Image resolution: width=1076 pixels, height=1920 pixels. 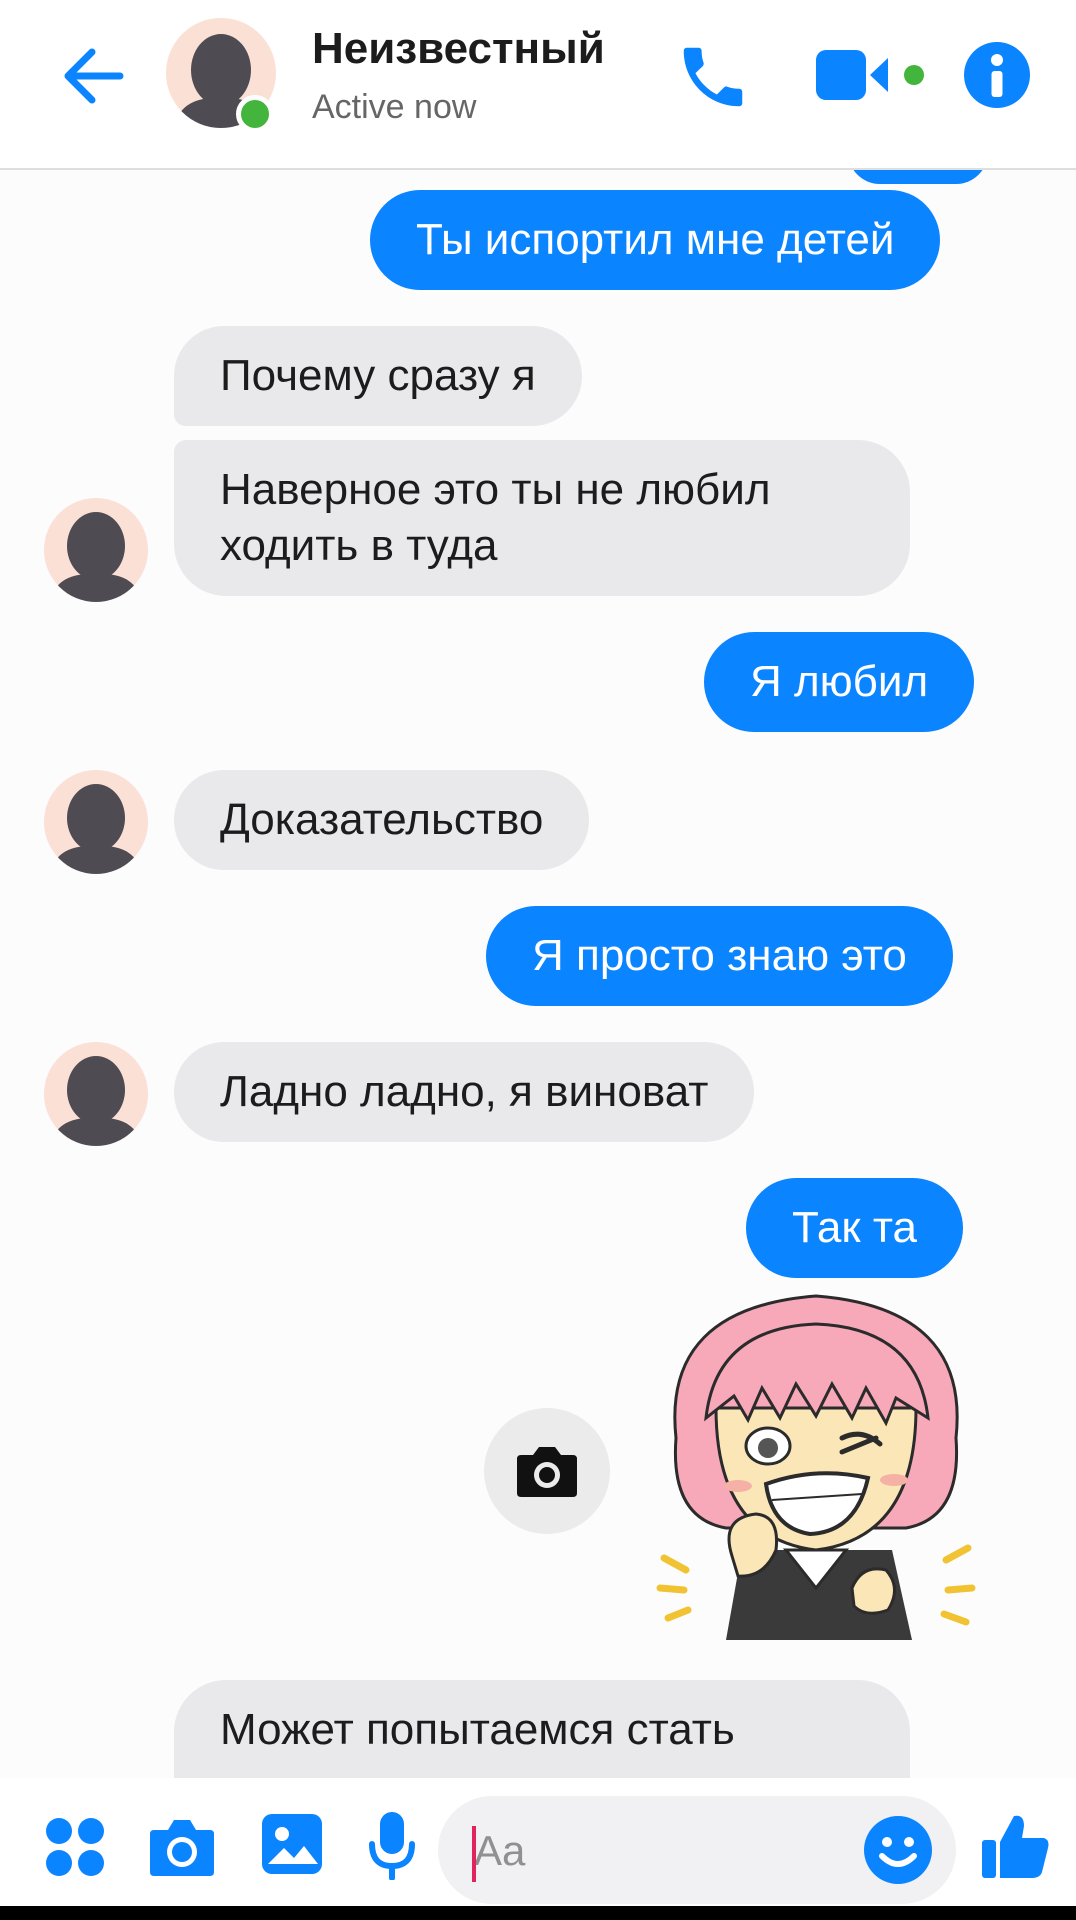 I want to click on camera-reply-button, so click(x=547, y=1471).